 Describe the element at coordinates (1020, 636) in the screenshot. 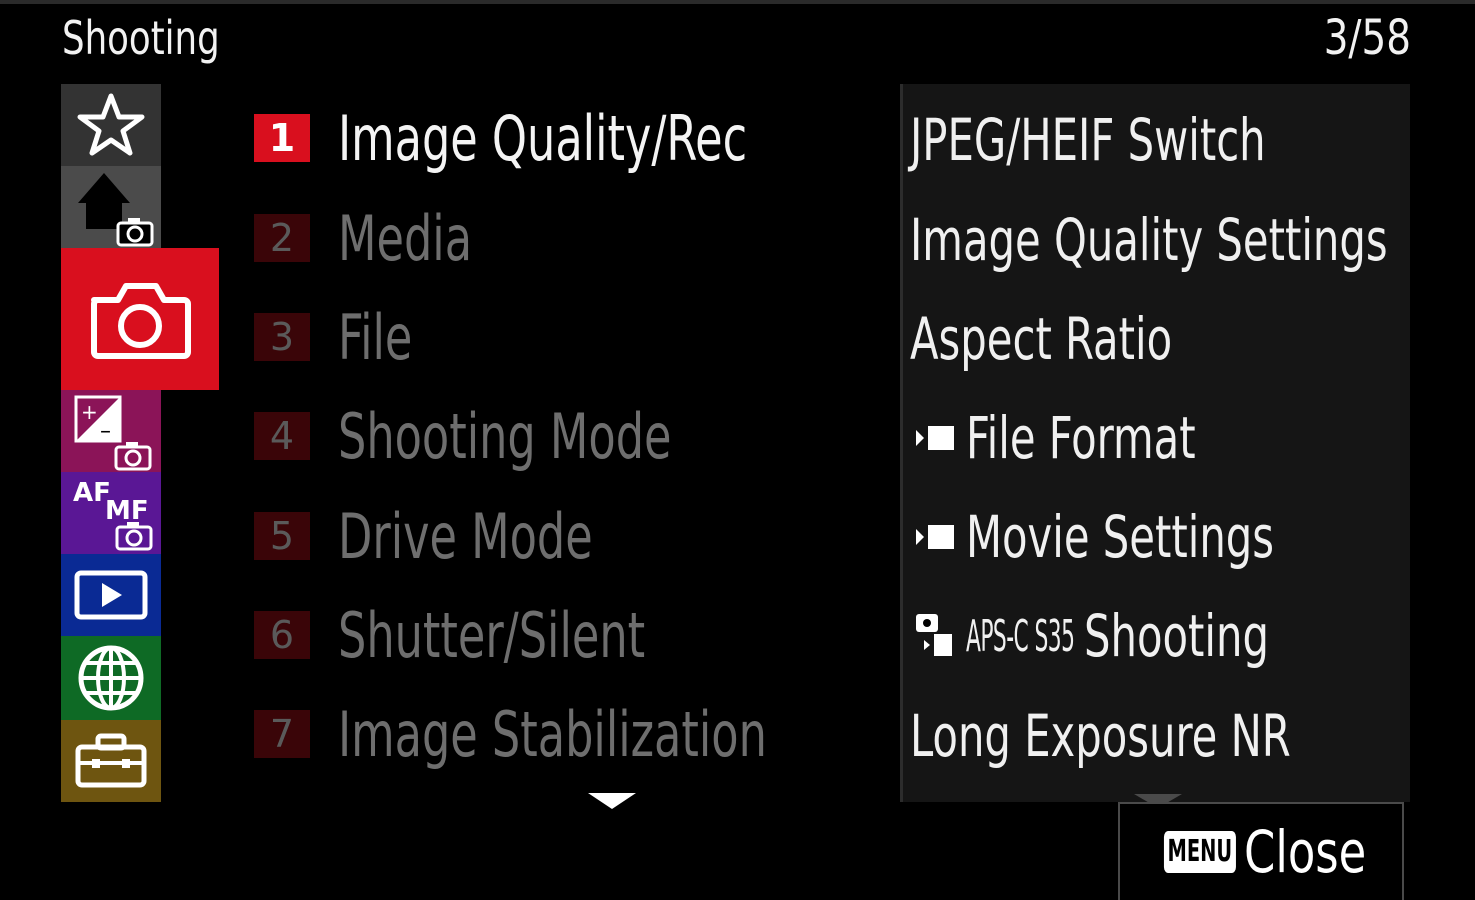

I see `apsc-s35-label: APS-C S35` at that location.